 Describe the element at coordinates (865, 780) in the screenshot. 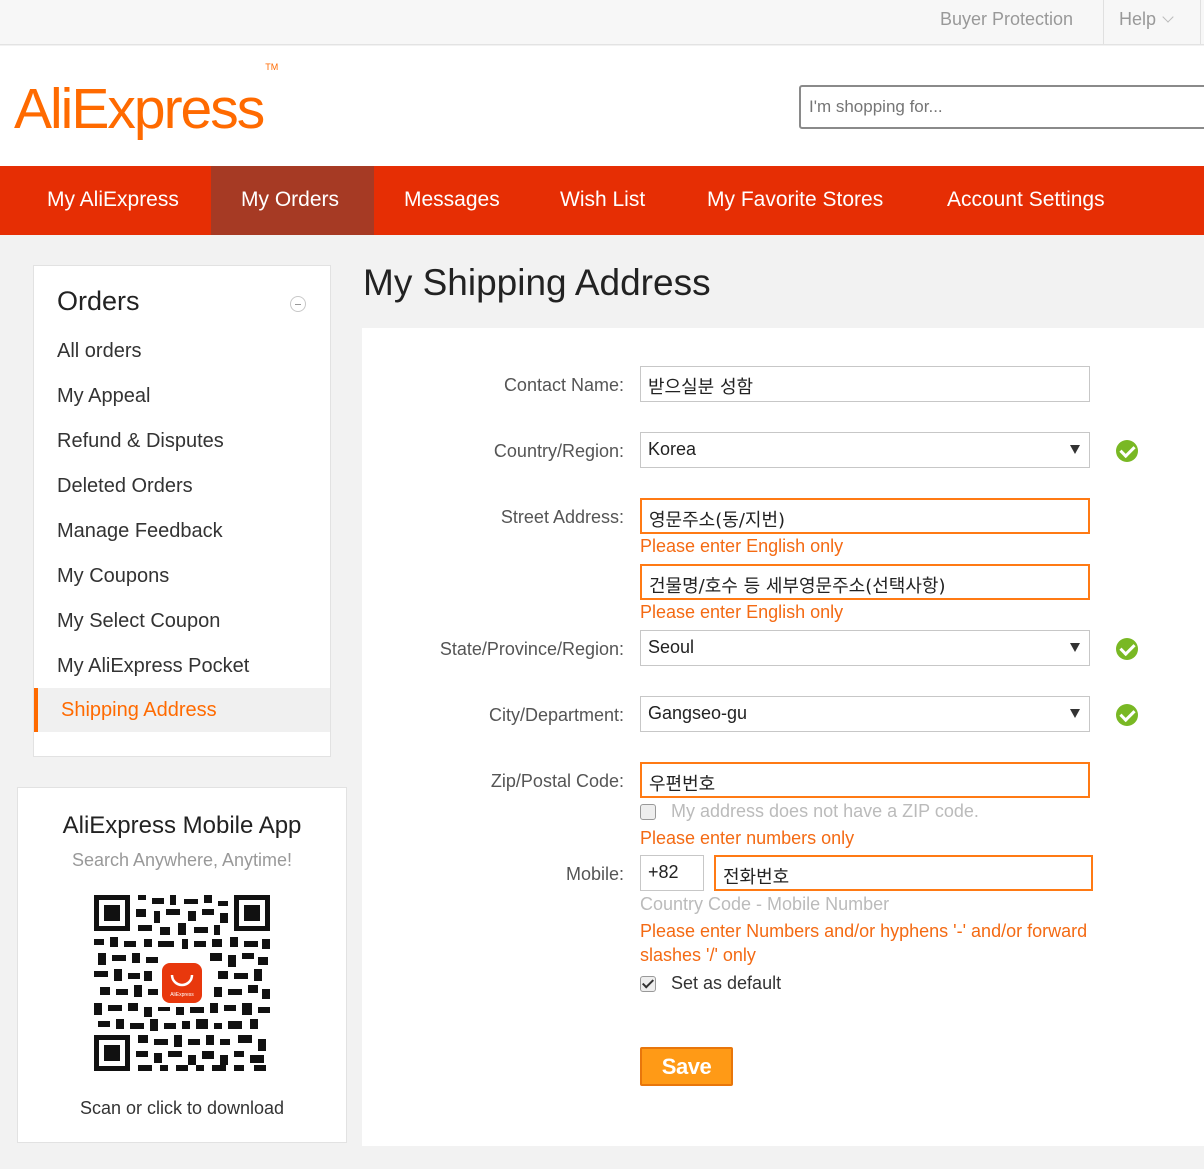

I see `zip-input: 우편번호` at that location.